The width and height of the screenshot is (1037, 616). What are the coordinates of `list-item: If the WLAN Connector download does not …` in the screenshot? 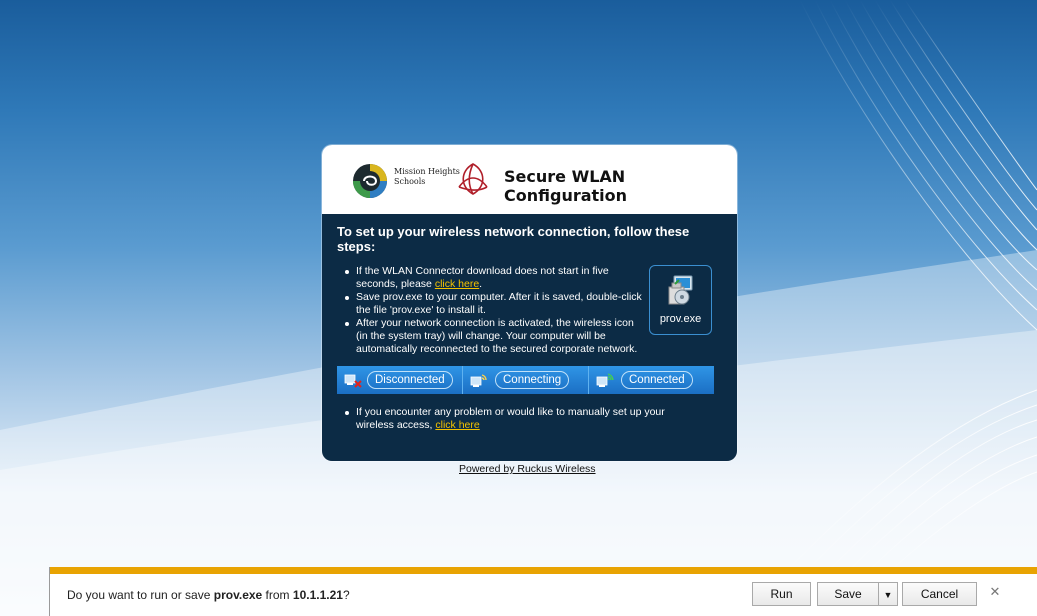 It's located at (495, 278).